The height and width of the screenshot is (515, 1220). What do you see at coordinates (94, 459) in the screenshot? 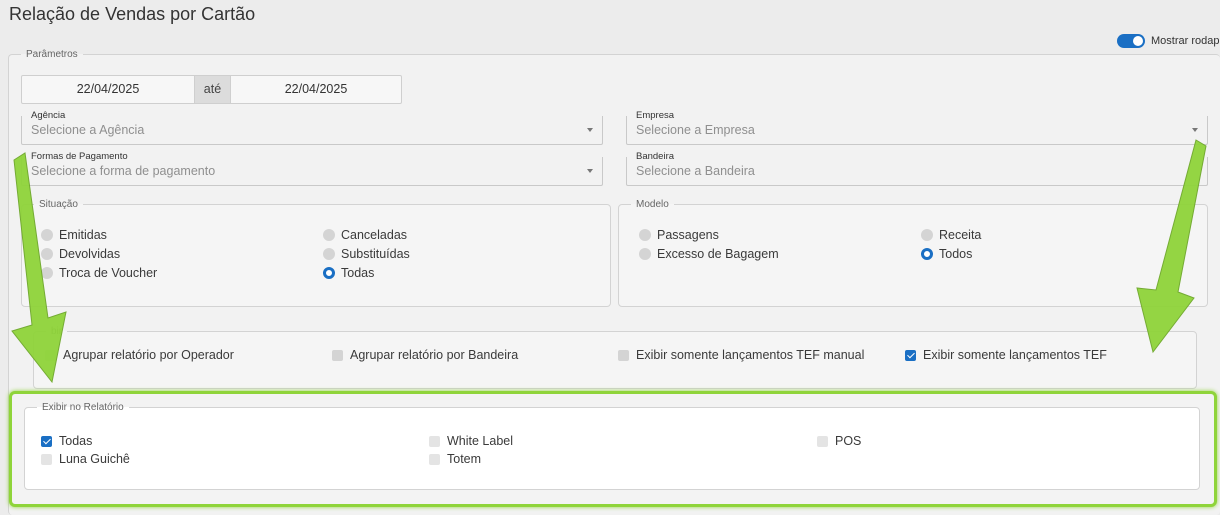
I see `option-label: Luna Guichê` at bounding box center [94, 459].